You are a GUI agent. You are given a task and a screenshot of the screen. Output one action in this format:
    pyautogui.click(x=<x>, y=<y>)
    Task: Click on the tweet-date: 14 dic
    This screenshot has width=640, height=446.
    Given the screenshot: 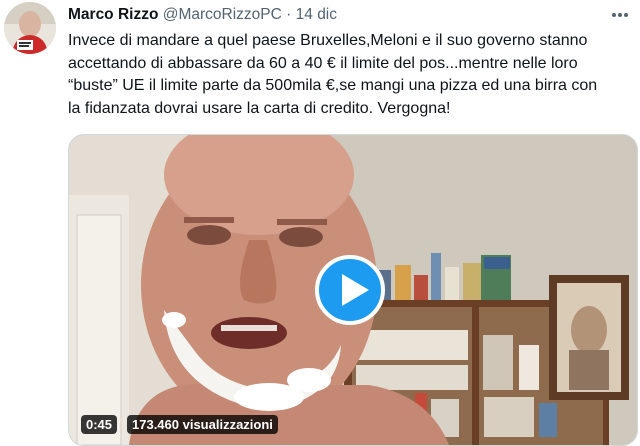 What is the action you would take?
    pyautogui.click(x=316, y=14)
    